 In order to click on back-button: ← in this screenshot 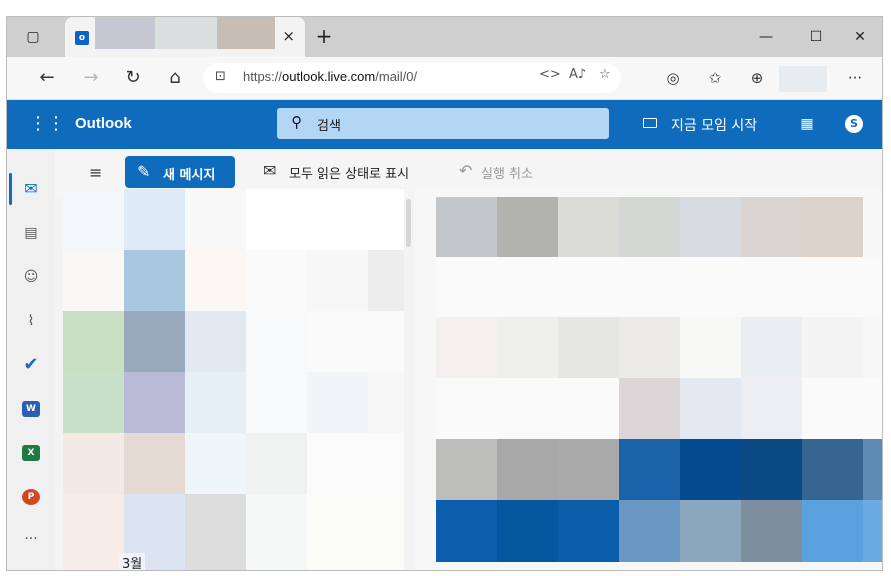, I will do `click(47, 78)`.